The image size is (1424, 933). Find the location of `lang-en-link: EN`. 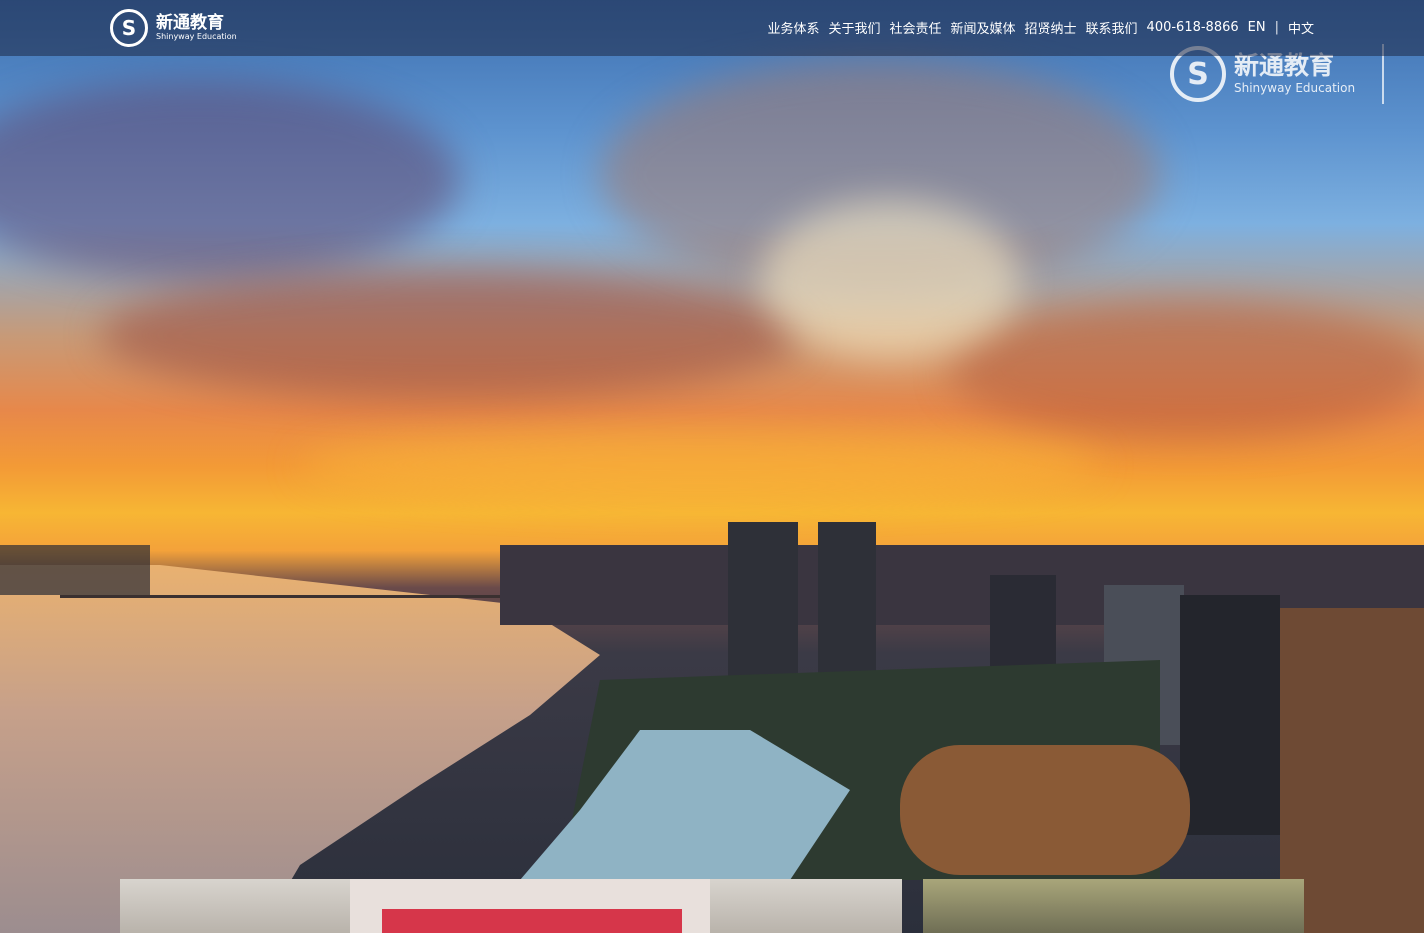

lang-en-link: EN is located at coordinates (1257, 27).